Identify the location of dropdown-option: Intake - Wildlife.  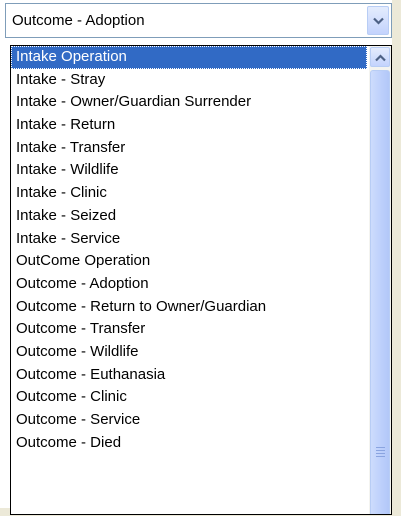
(189, 170).